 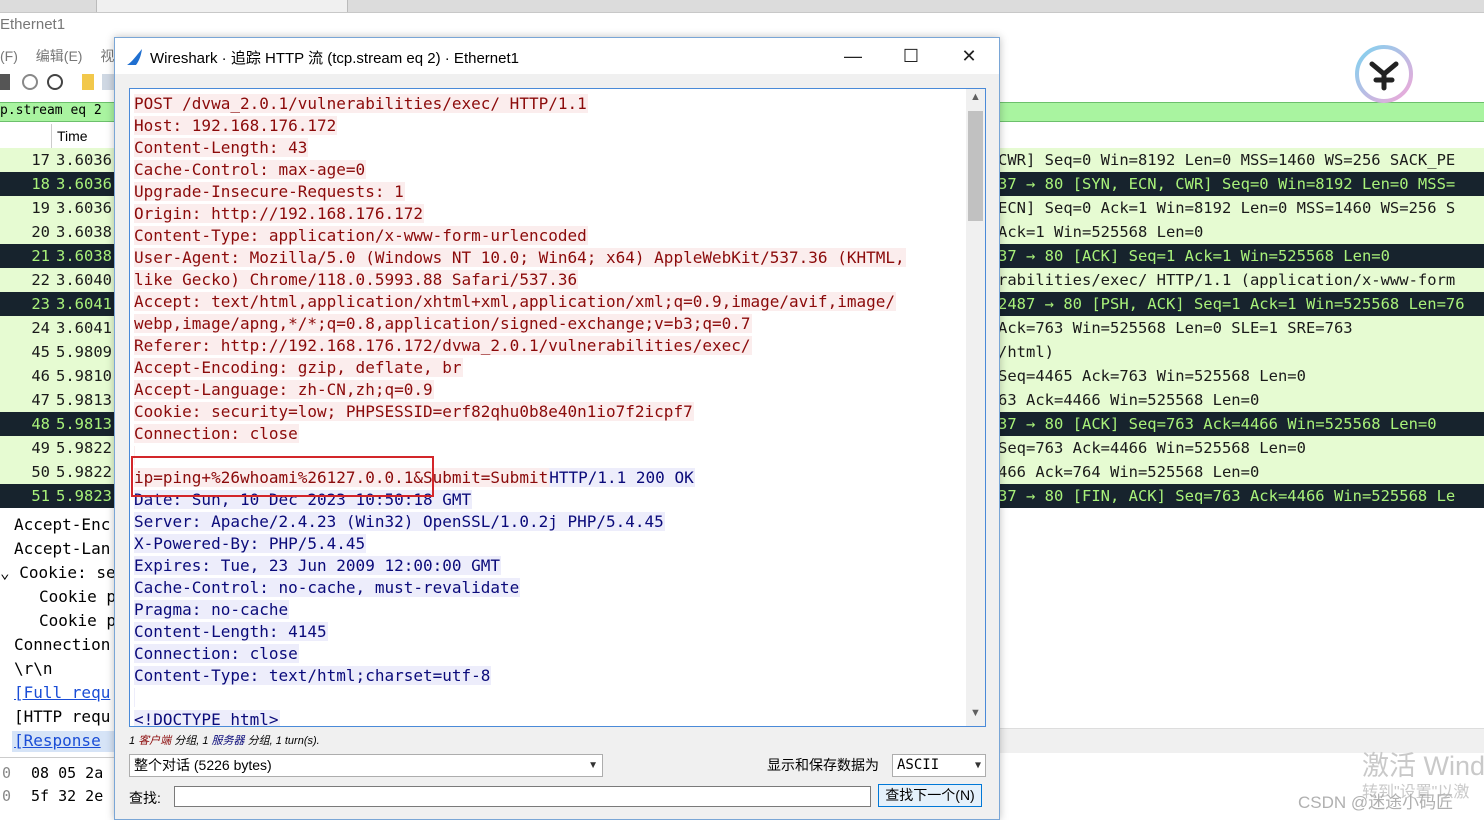 What do you see at coordinates (40, 472) in the screenshot?
I see `packet-number: 50` at bounding box center [40, 472].